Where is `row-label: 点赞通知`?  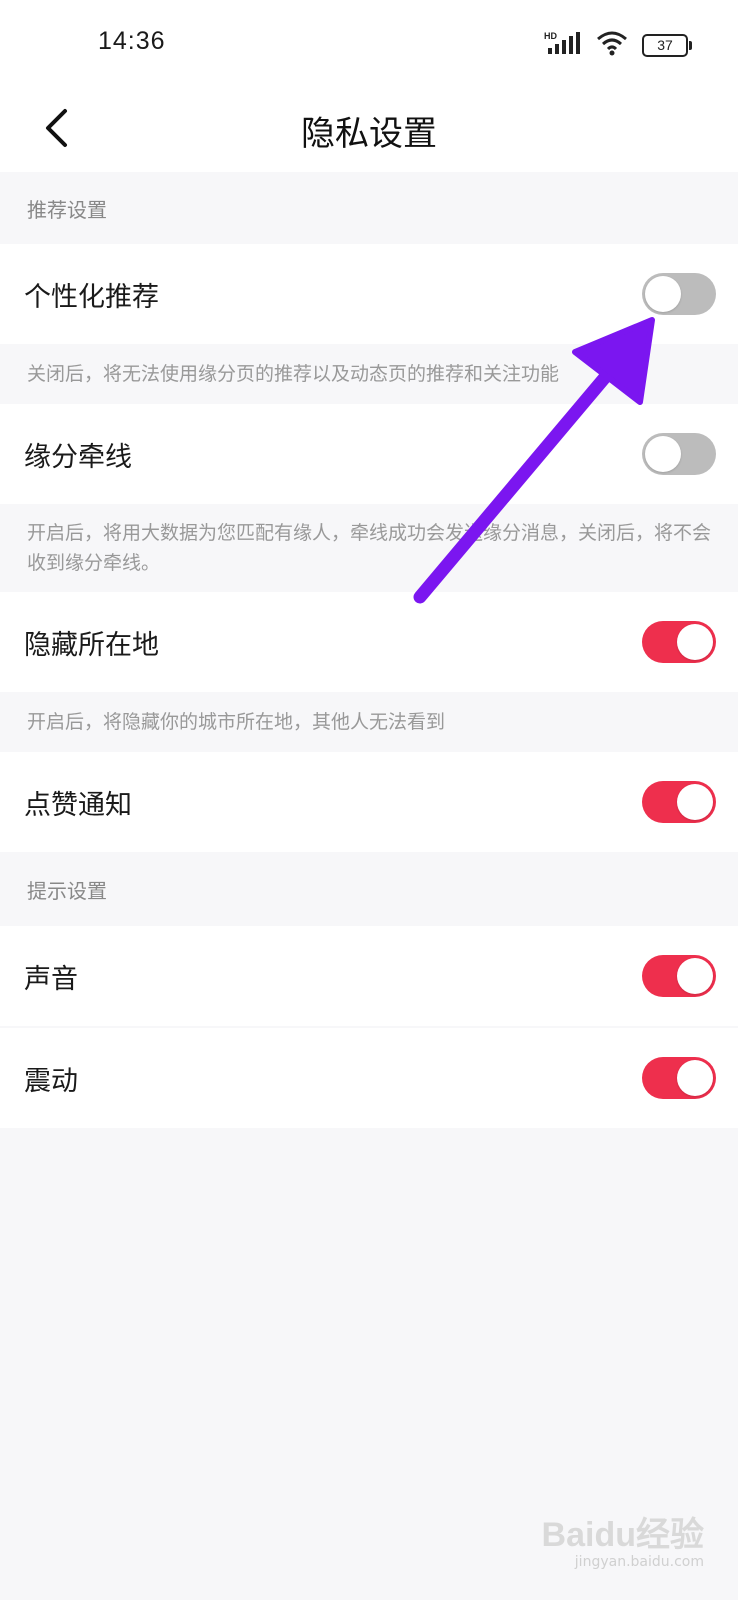
row-label: 点赞通知 is located at coordinates (78, 805).